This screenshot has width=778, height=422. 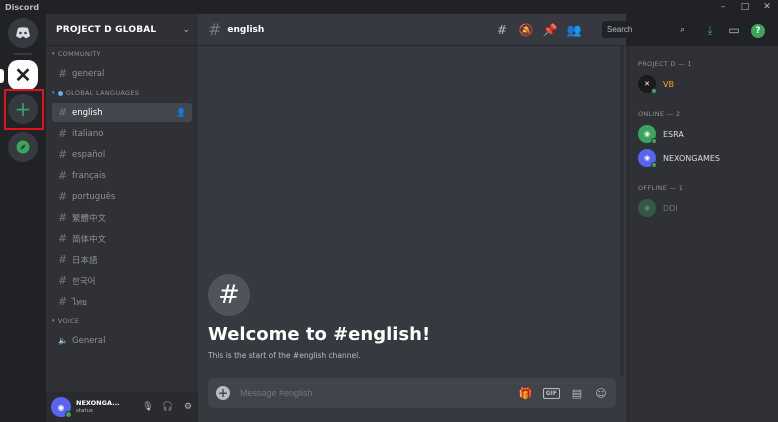 What do you see at coordinates (246, 29) in the screenshot?
I see `channel-title: english` at bounding box center [246, 29].